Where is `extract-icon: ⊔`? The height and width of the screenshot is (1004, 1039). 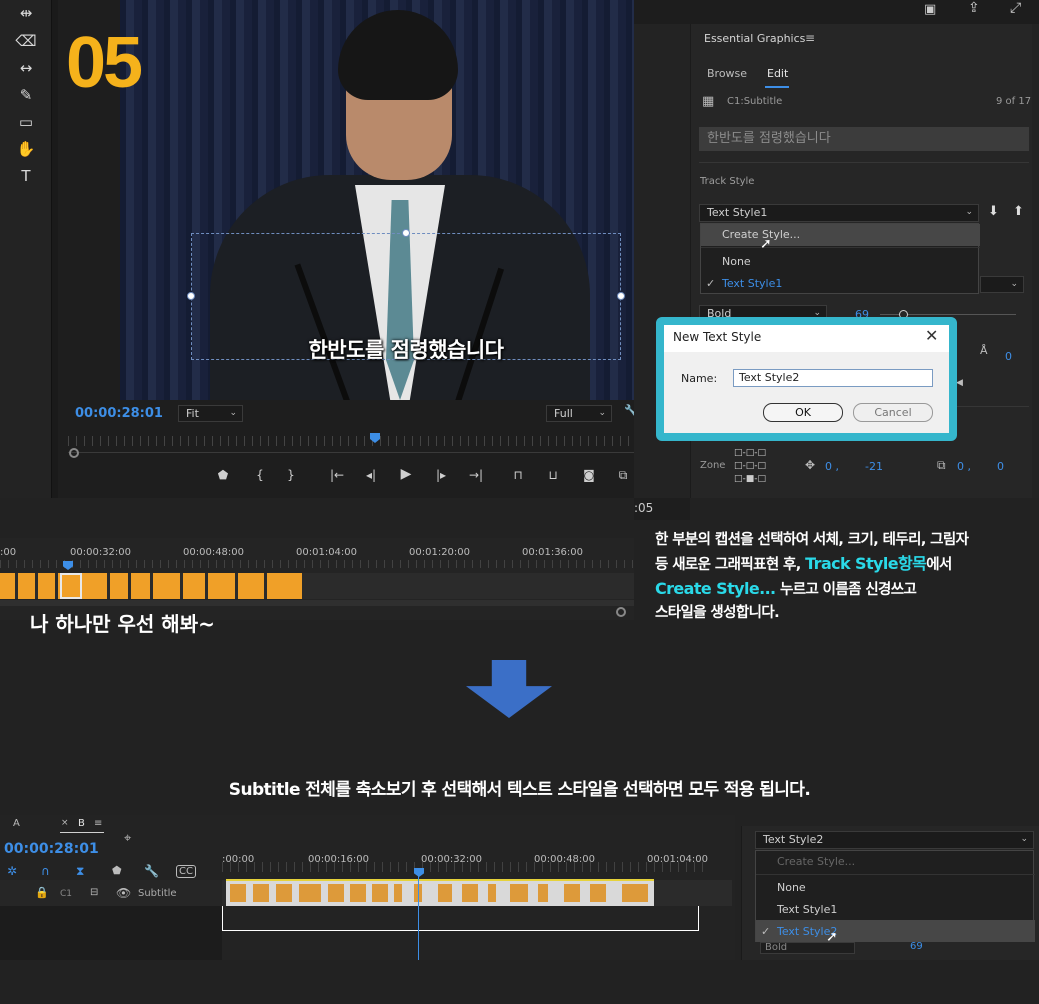 extract-icon: ⊔ is located at coordinates (553, 475).